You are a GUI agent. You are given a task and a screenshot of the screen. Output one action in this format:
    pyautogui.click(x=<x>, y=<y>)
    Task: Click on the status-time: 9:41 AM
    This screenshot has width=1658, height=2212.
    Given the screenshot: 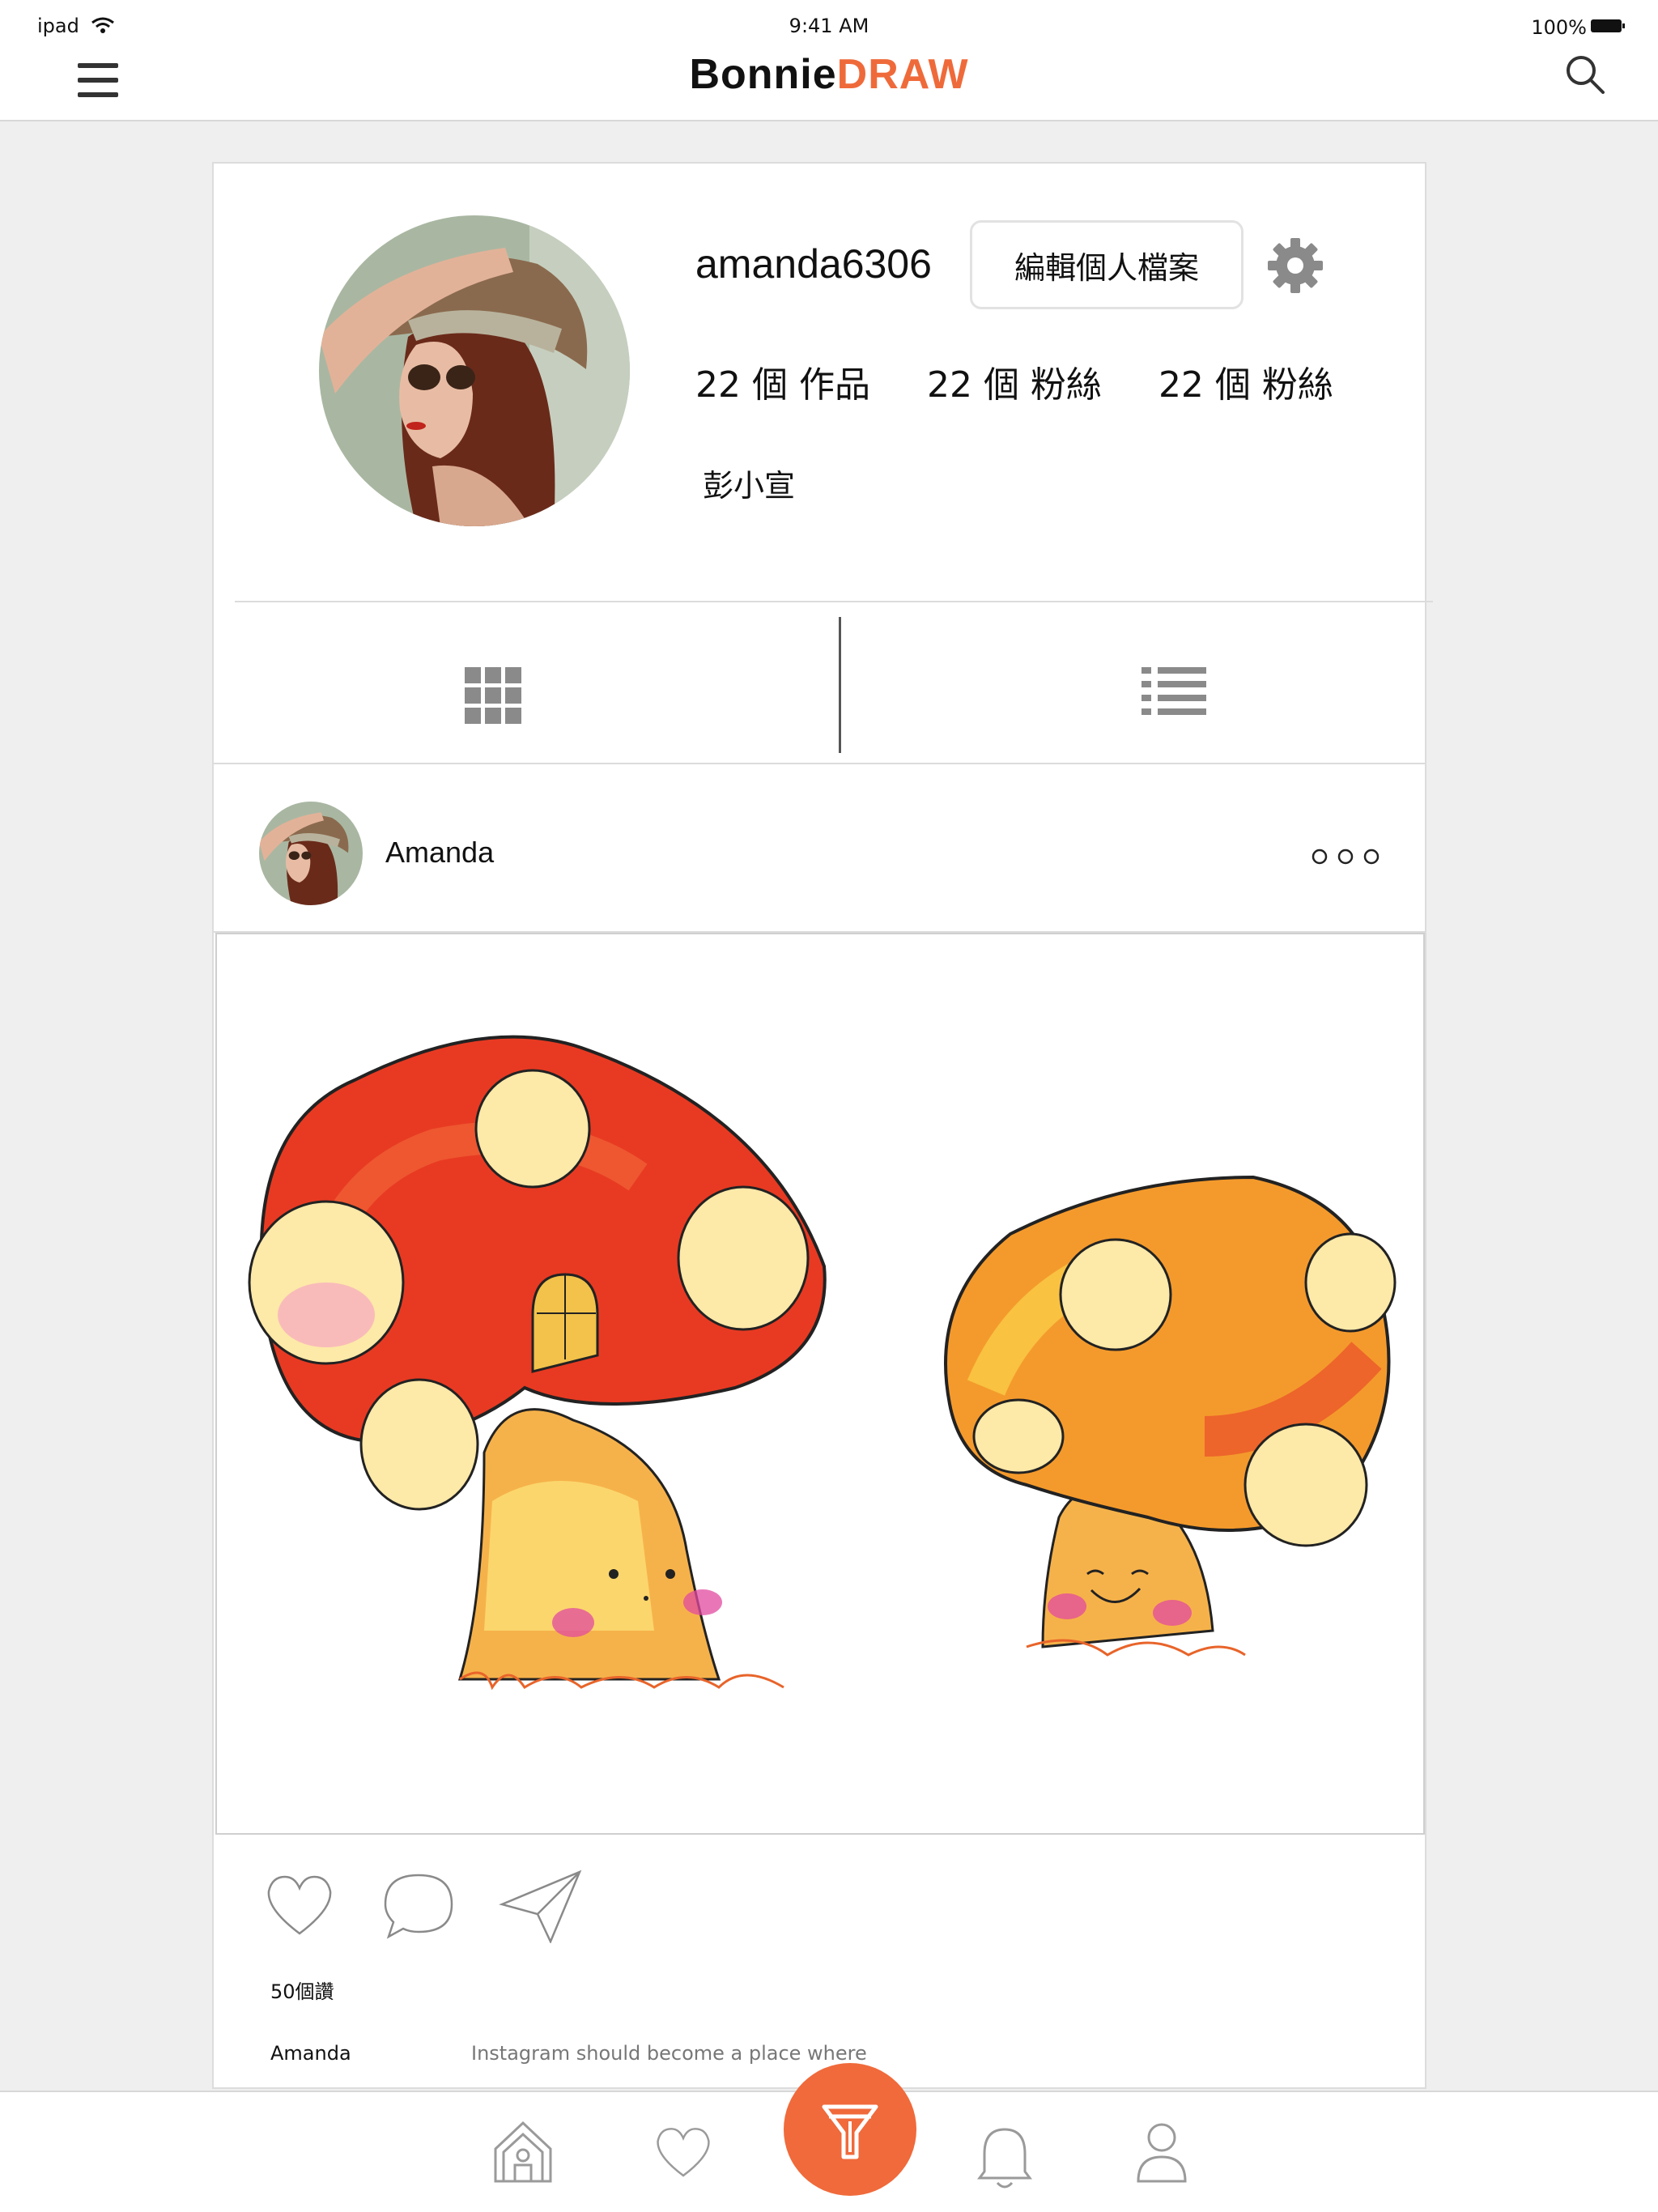 What is the action you would take?
    pyautogui.click(x=829, y=26)
    